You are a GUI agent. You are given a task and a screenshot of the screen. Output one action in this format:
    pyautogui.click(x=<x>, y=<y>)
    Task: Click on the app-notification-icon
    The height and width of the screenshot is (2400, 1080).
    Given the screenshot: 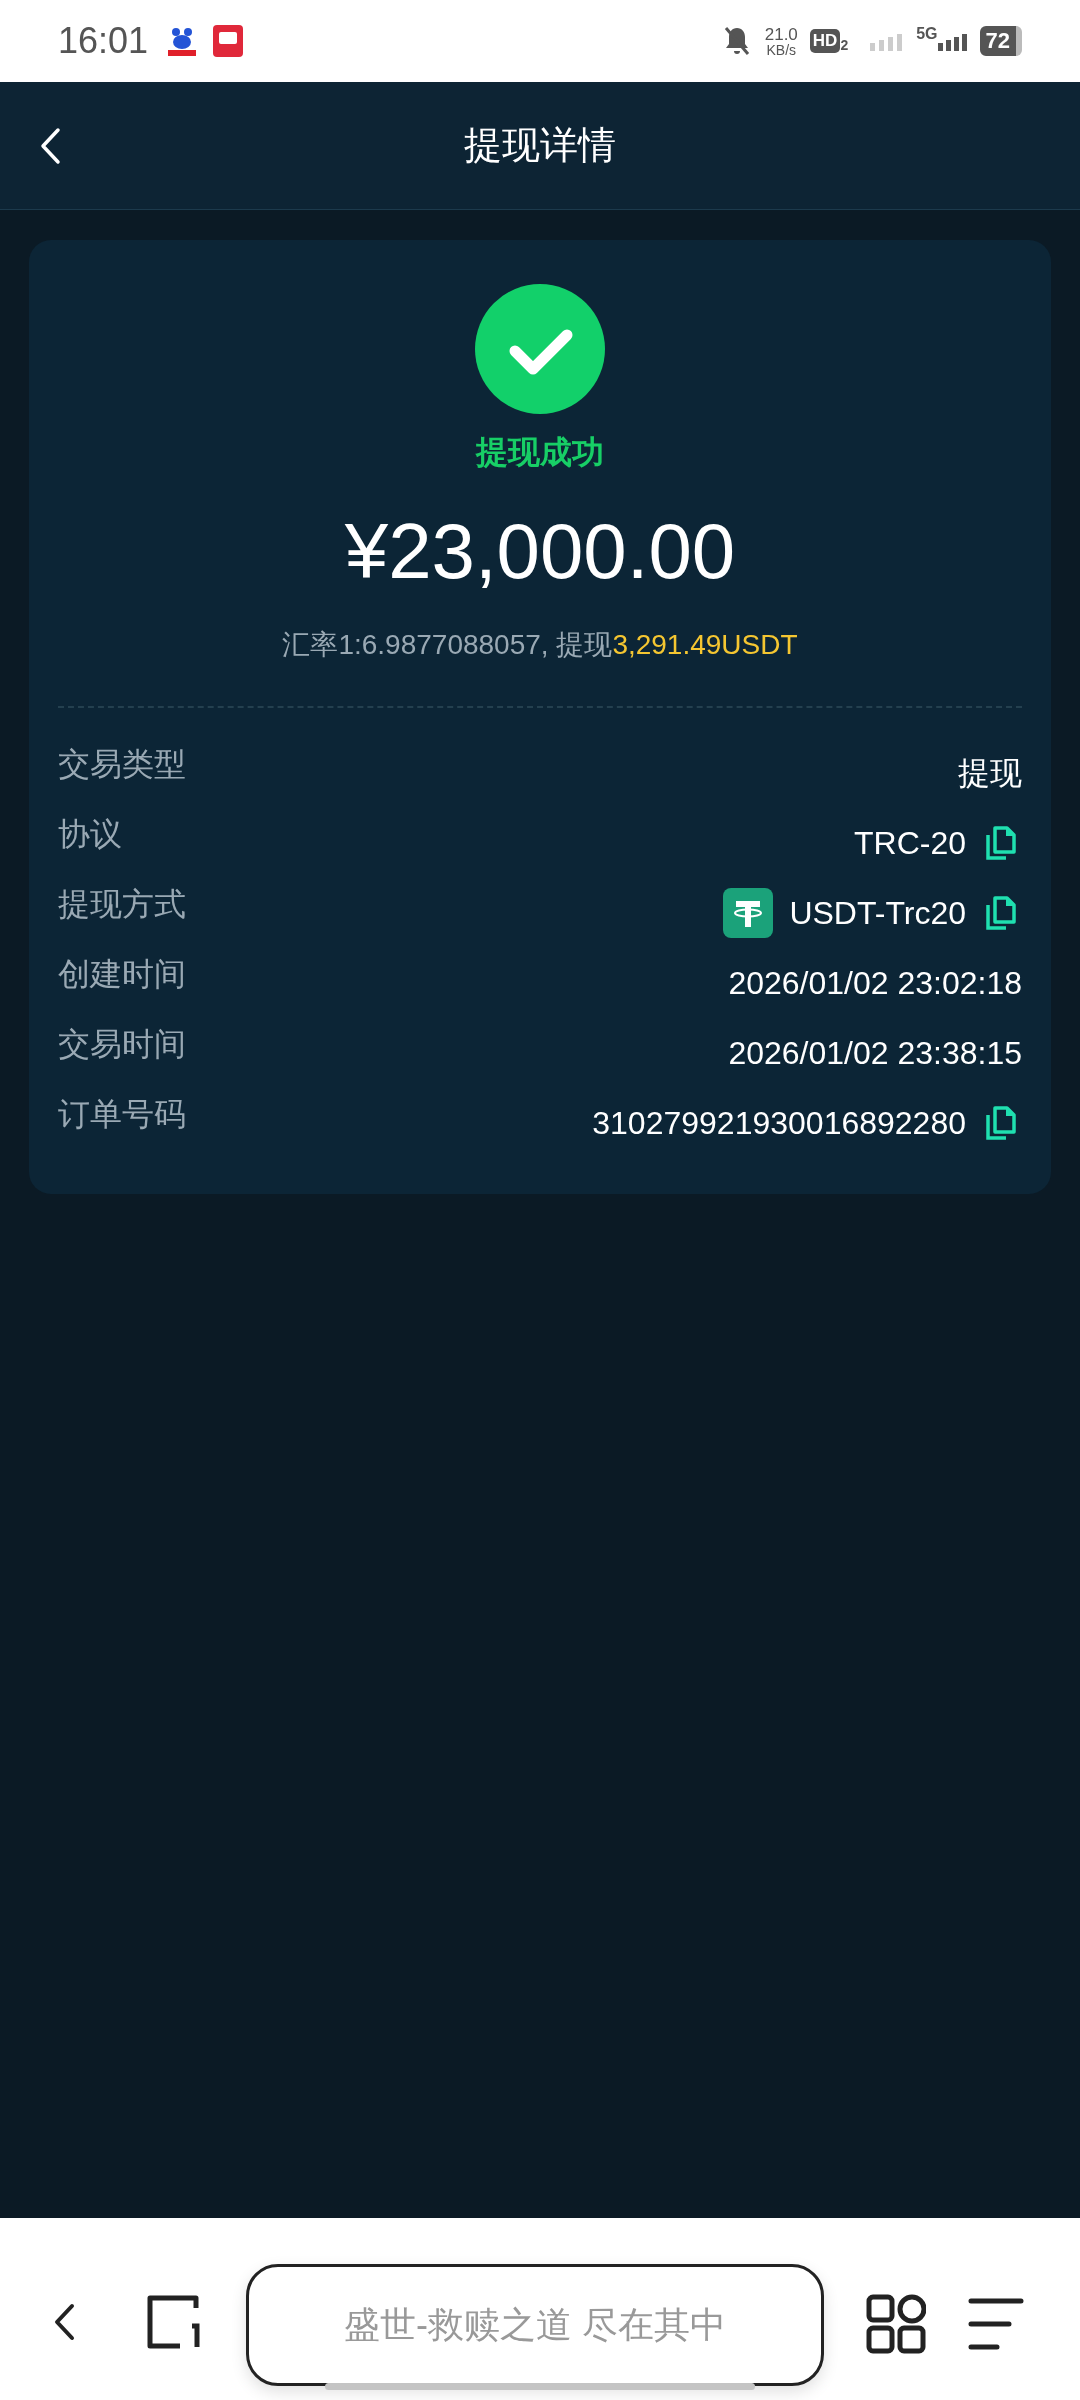 What is the action you would take?
    pyautogui.click(x=228, y=41)
    